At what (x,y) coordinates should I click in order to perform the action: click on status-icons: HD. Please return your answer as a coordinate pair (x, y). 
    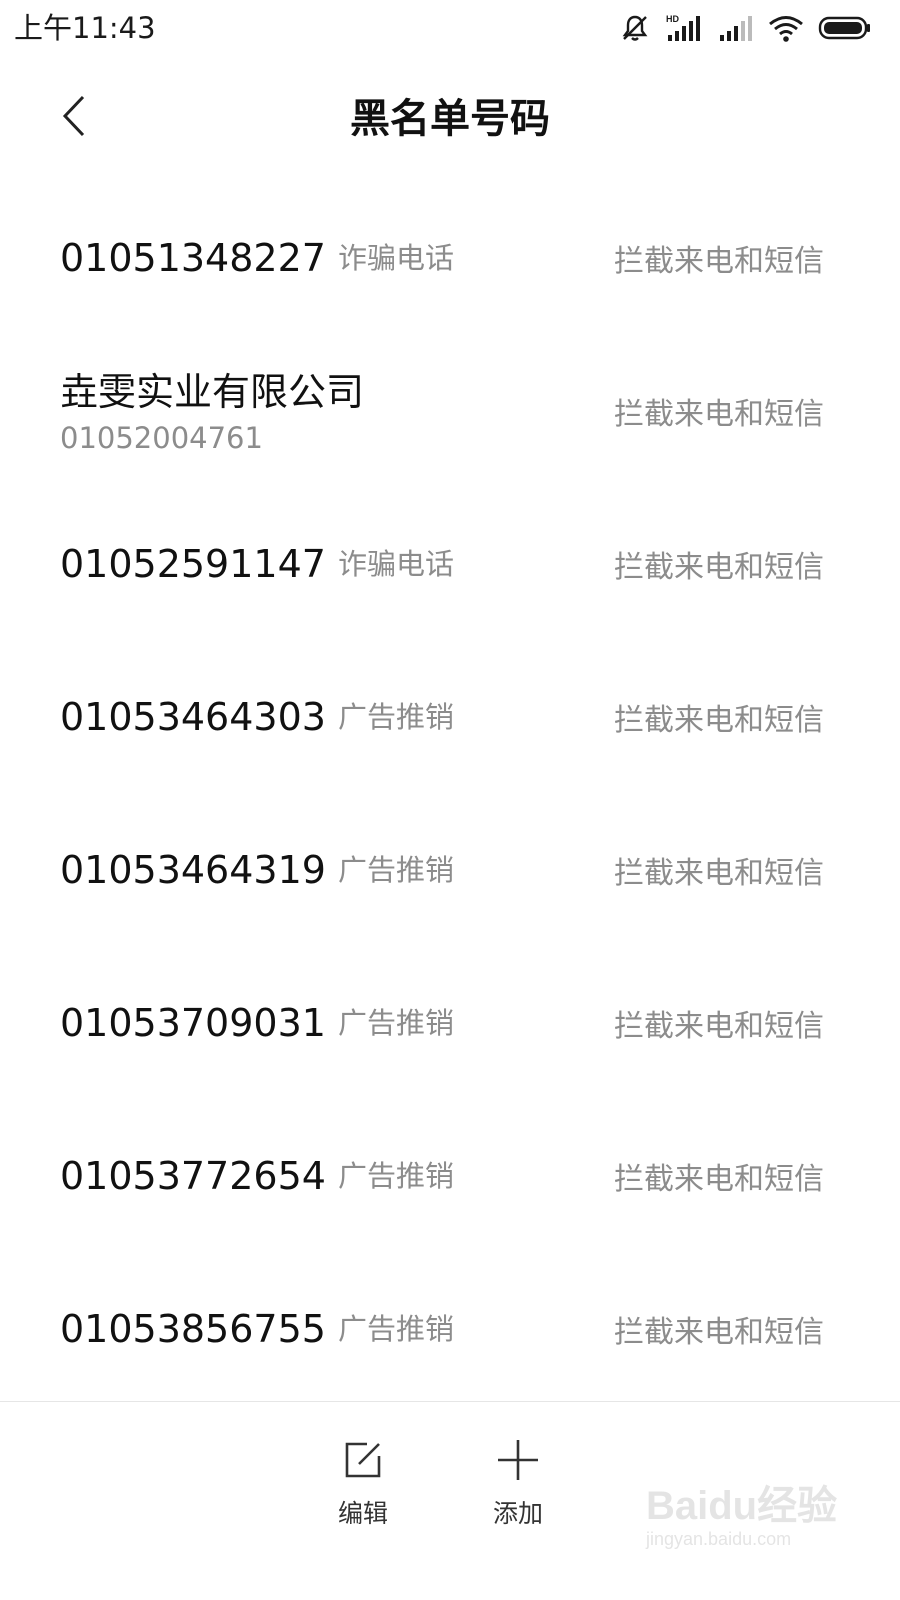
    Looking at the image, I should click on (746, 28).